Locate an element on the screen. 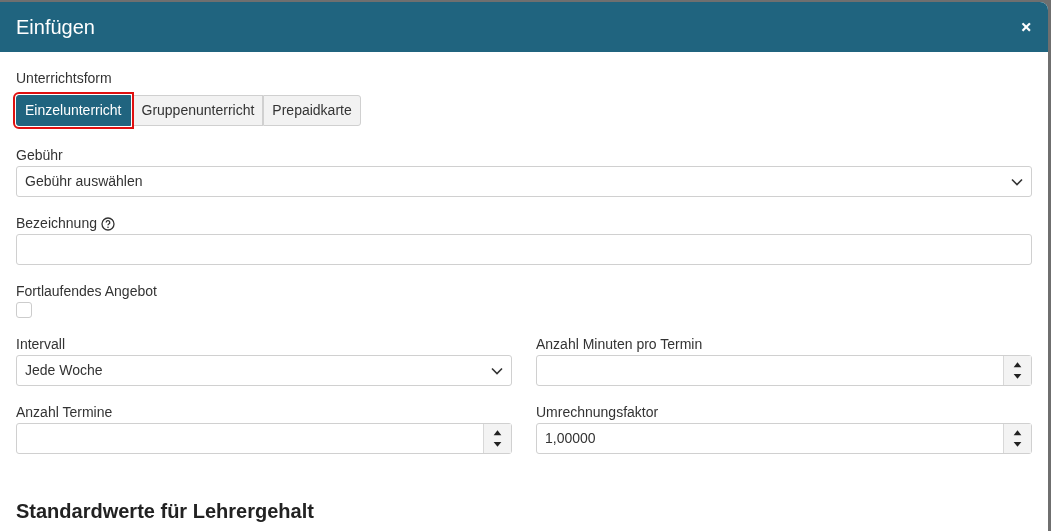 The image size is (1051, 531). segment-tab: Prepaidkarte is located at coordinates (312, 110).